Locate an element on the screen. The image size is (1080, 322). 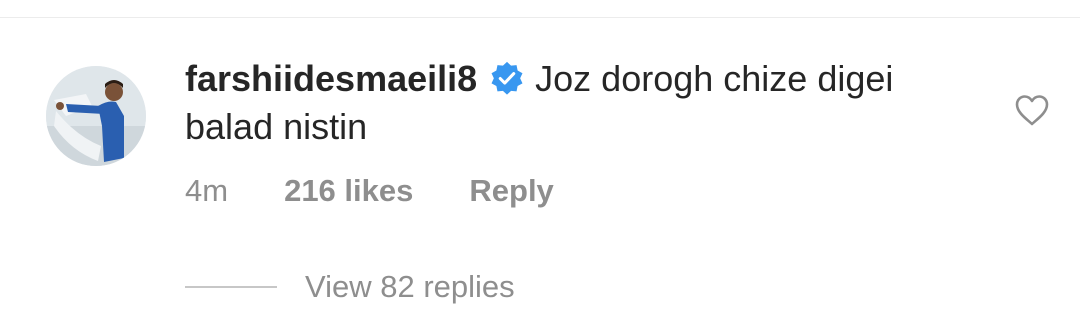
avatar-photo is located at coordinates (96, 116).